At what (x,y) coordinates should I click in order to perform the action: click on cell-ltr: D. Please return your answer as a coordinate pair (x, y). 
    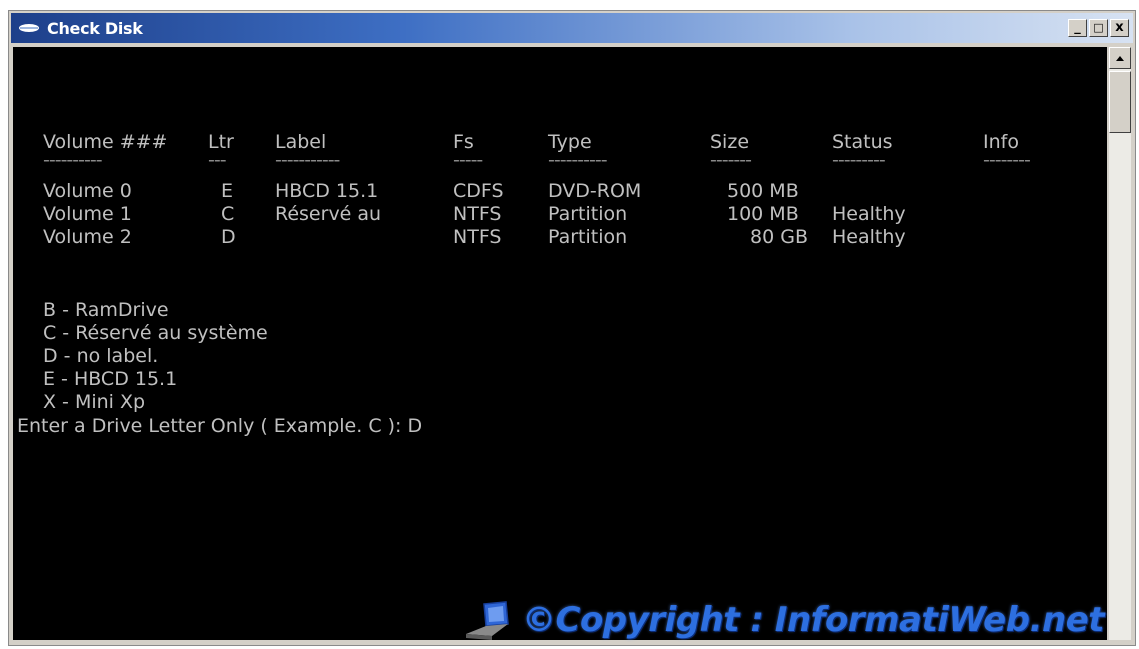
    Looking at the image, I should click on (228, 237).